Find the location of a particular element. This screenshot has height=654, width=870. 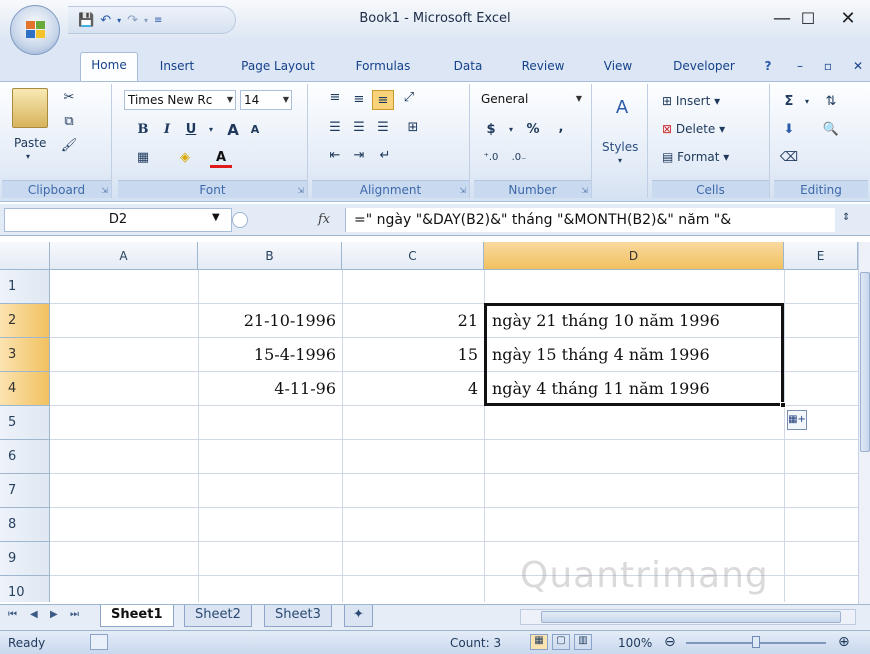

shrink-font-button: A is located at coordinates (255, 130).